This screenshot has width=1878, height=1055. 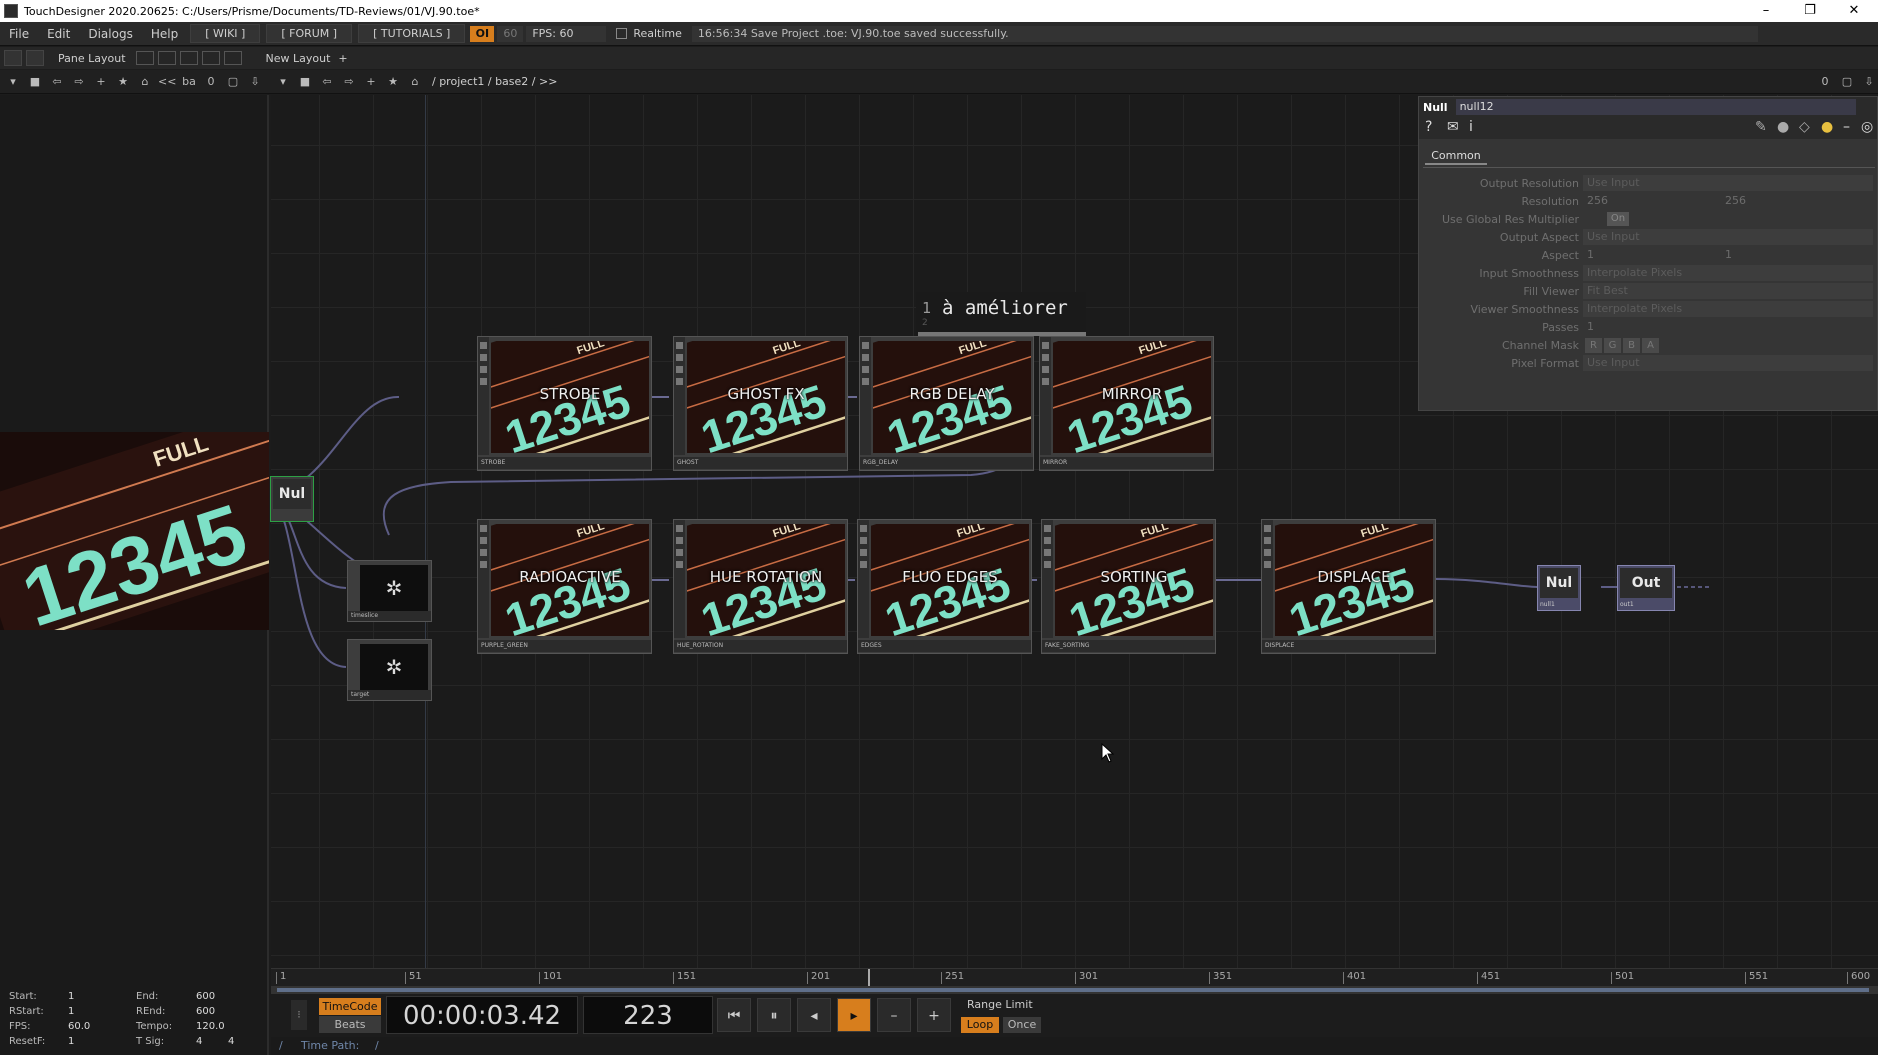 What do you see at coordinates (327, 82) in the screenshot?
I see `back2-icon: ⇦` at bounding box center [327, 82].